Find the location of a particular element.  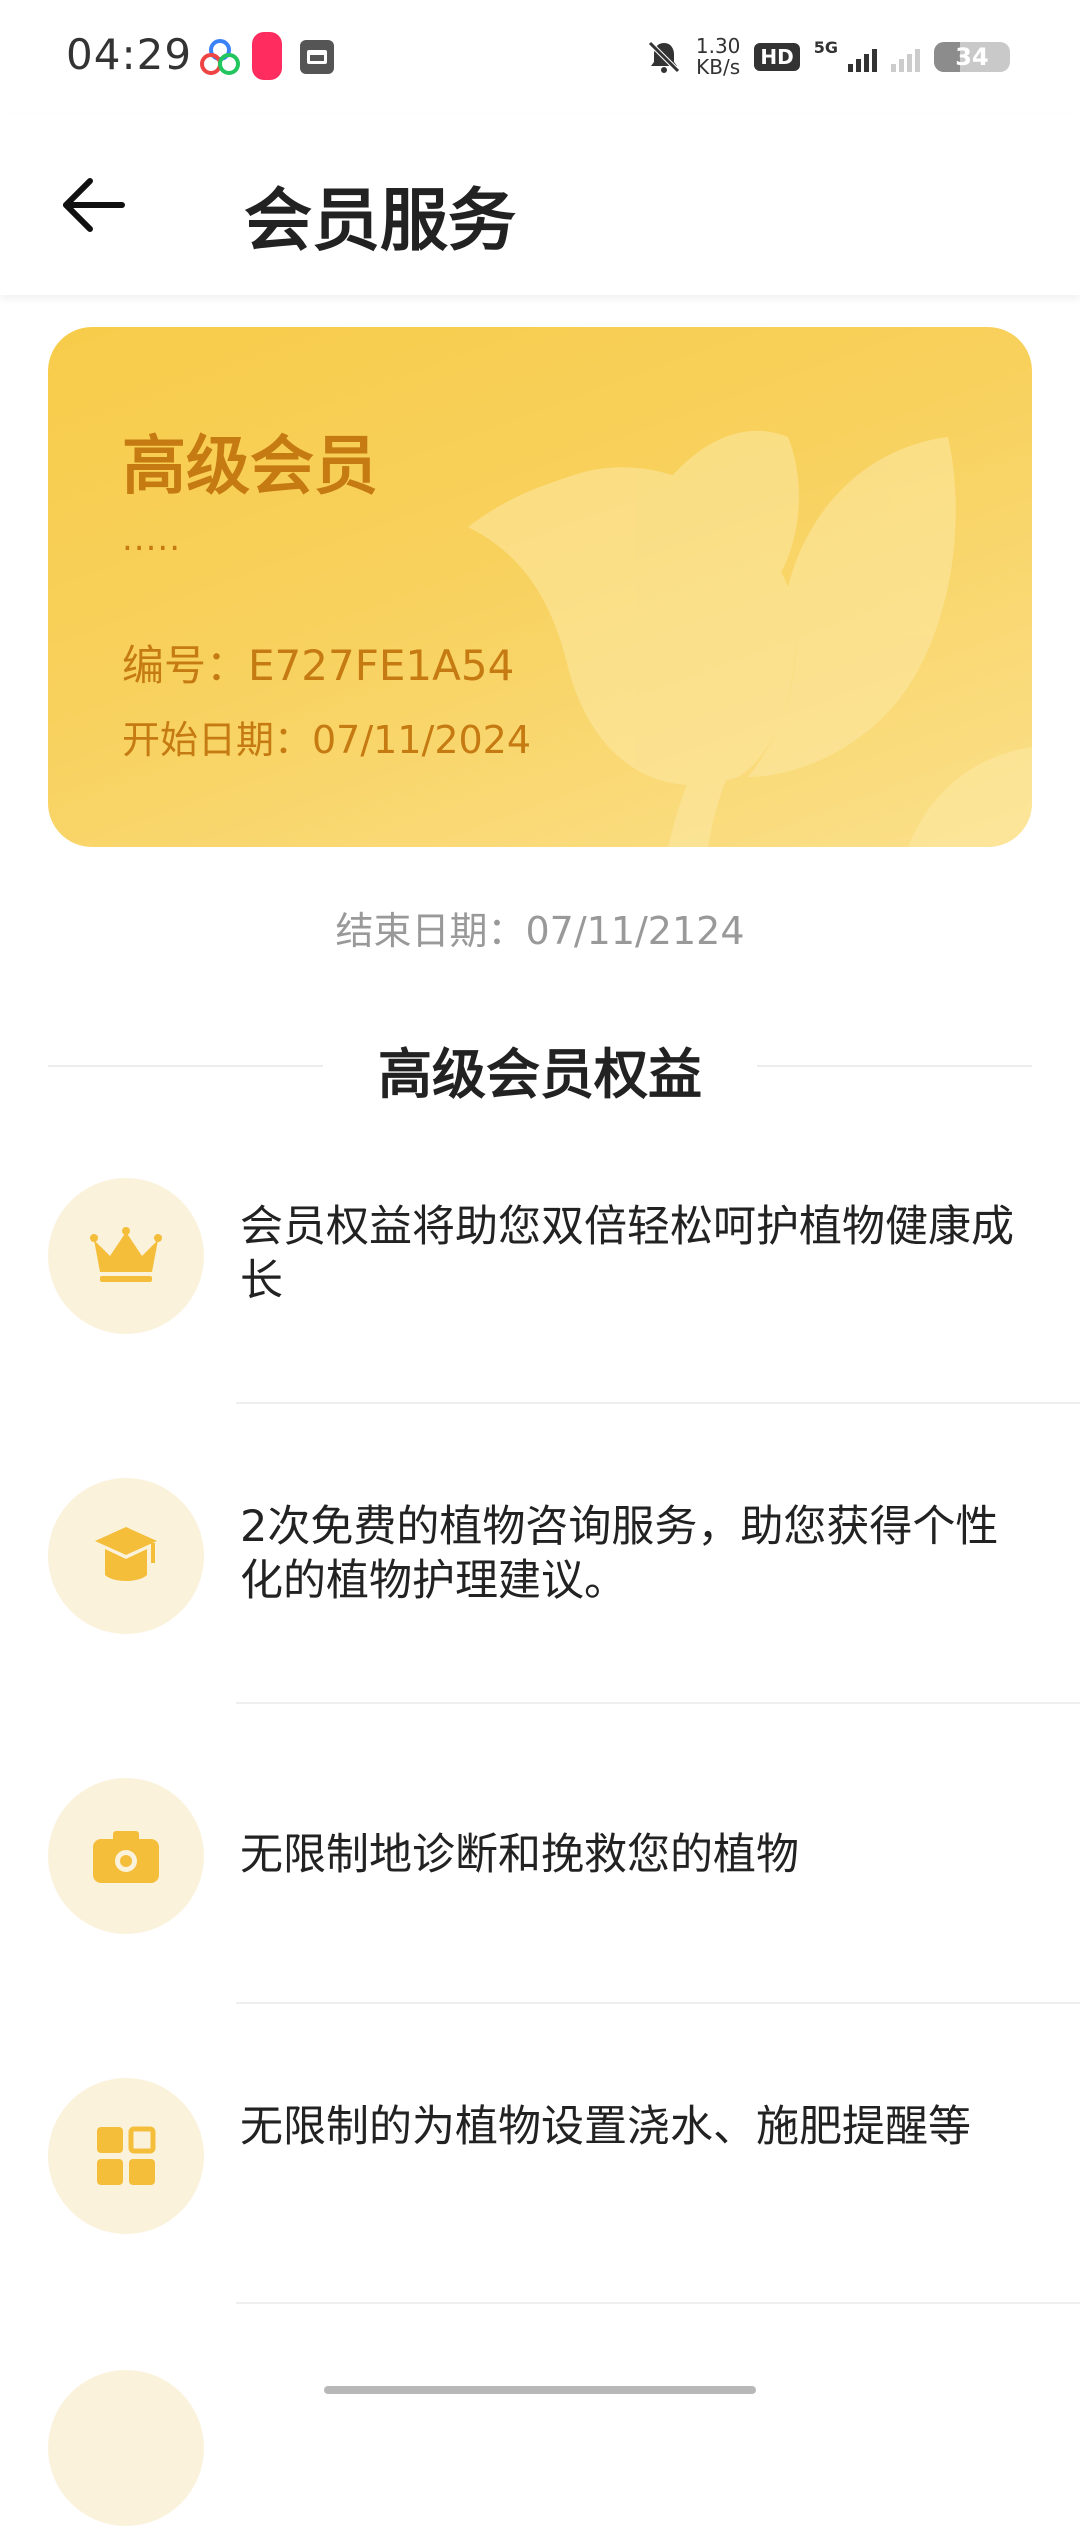

tulip-watermark-icon is located at coordinates (750, 638).